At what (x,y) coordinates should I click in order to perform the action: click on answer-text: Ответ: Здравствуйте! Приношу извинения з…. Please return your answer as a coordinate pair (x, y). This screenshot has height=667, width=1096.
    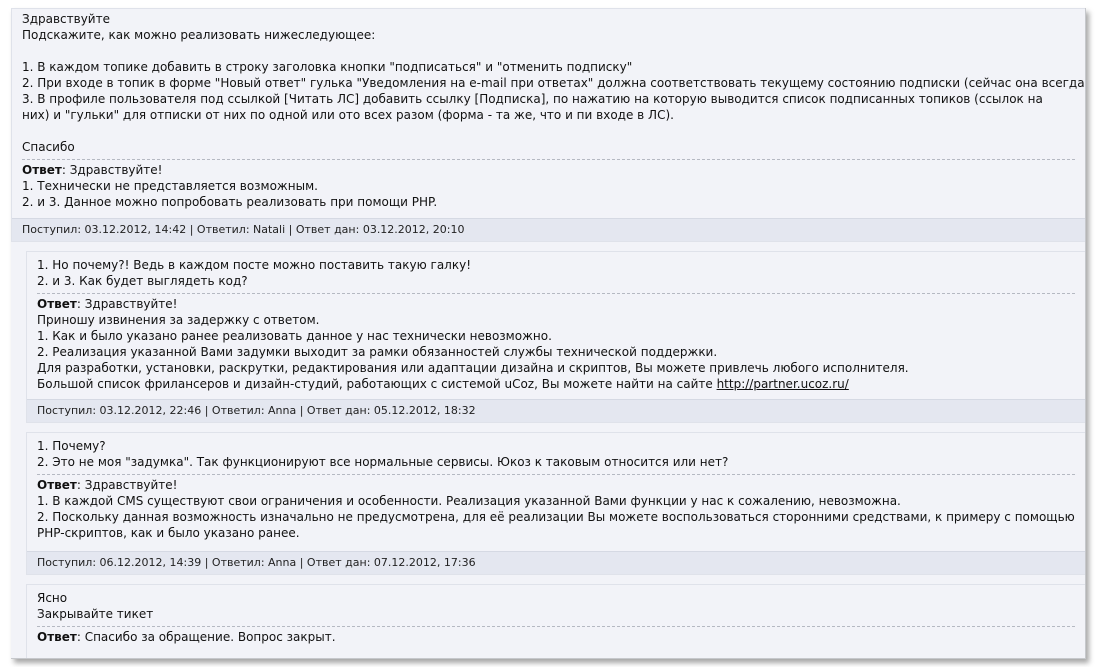
    Looking at the image, I should click on (556, 344).